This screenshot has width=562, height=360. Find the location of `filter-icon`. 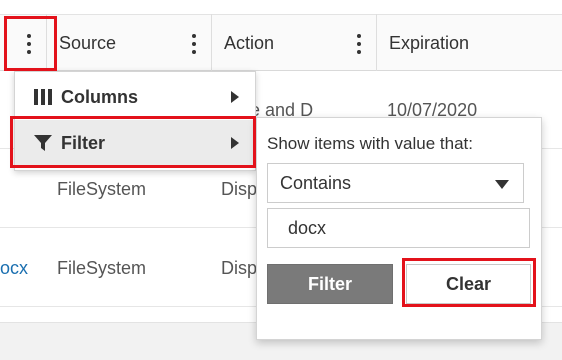

filter-icon is located at coordinates (43, 143).